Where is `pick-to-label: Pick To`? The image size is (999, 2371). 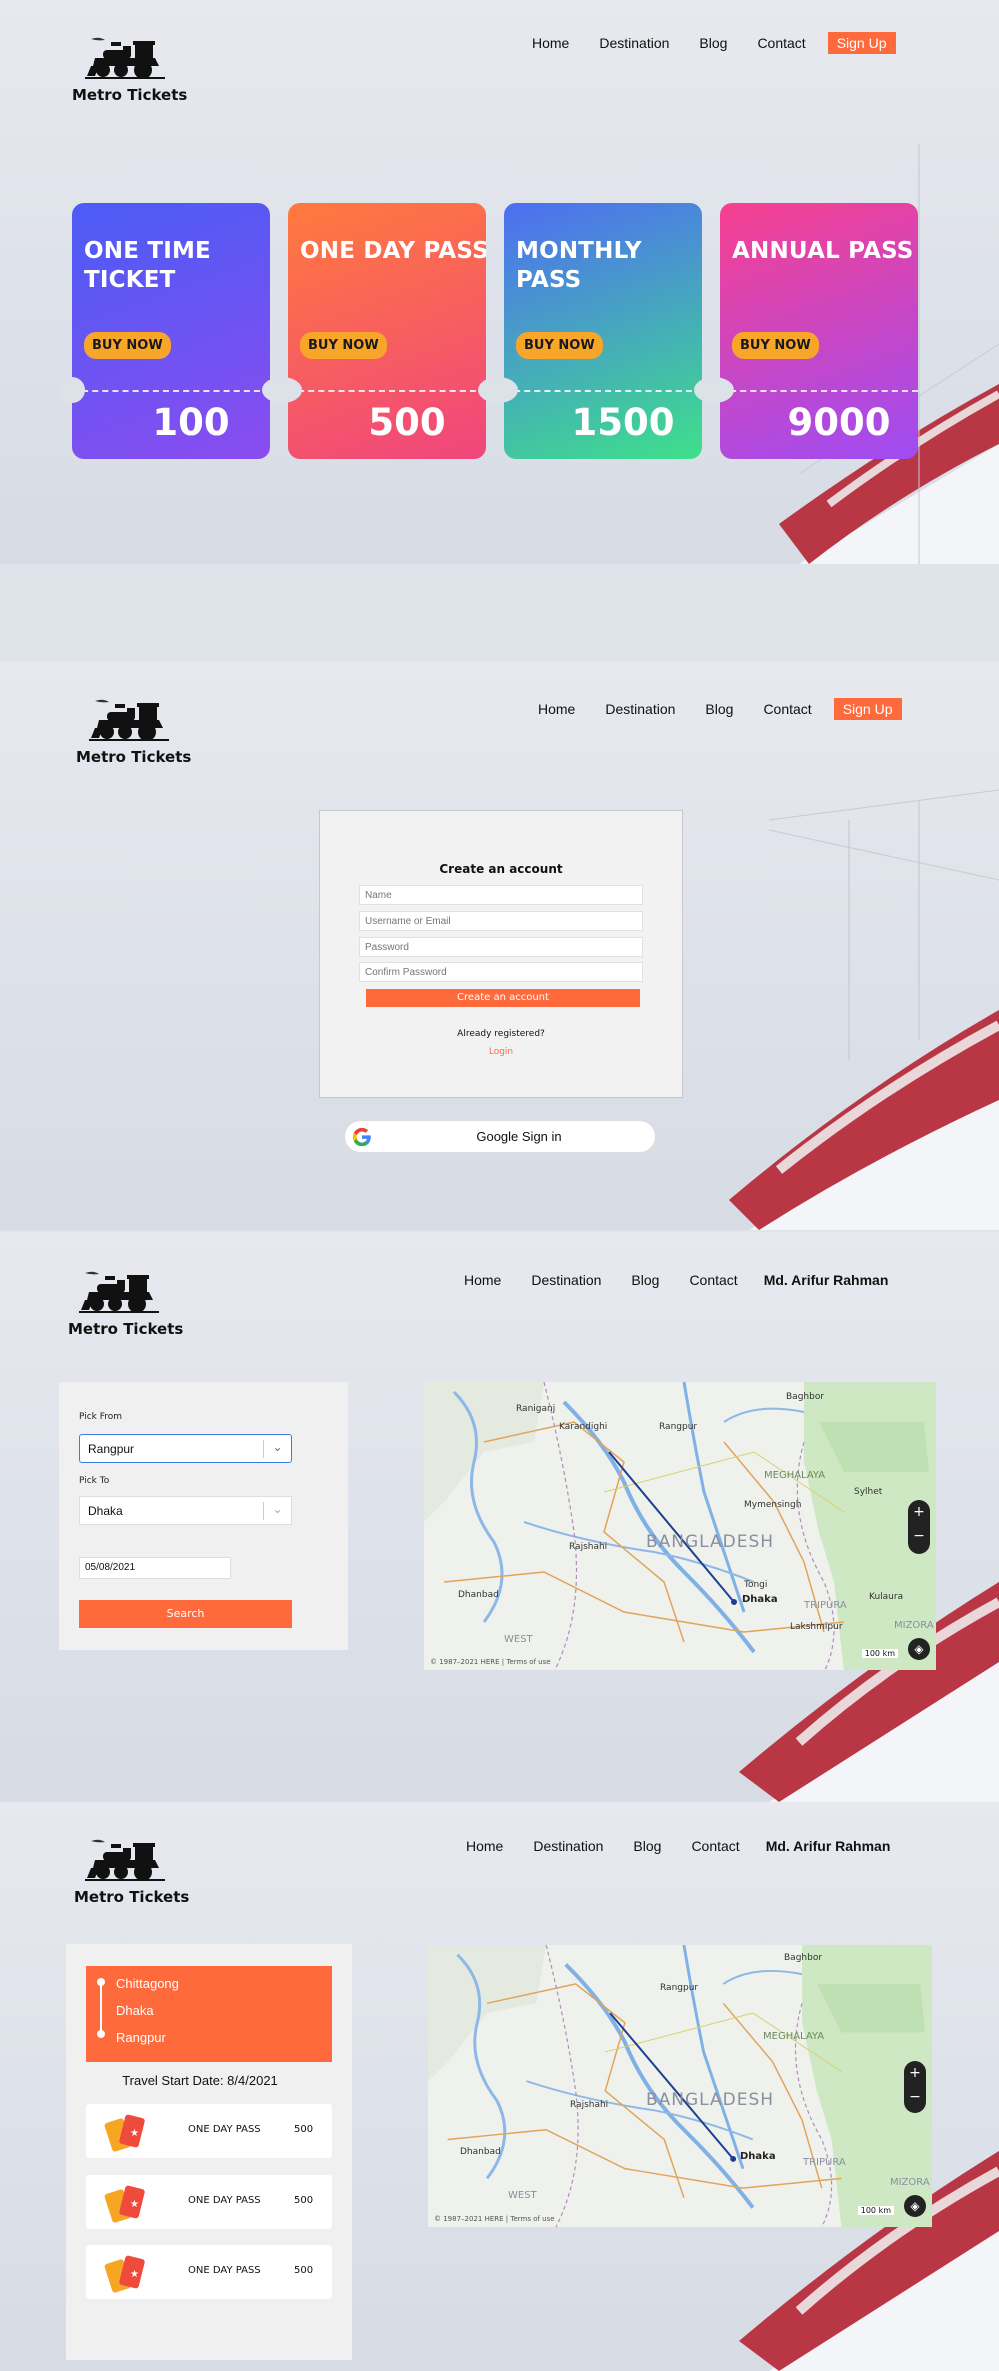
pick-to-label: Pick To is located at coordinates (94, 1481).